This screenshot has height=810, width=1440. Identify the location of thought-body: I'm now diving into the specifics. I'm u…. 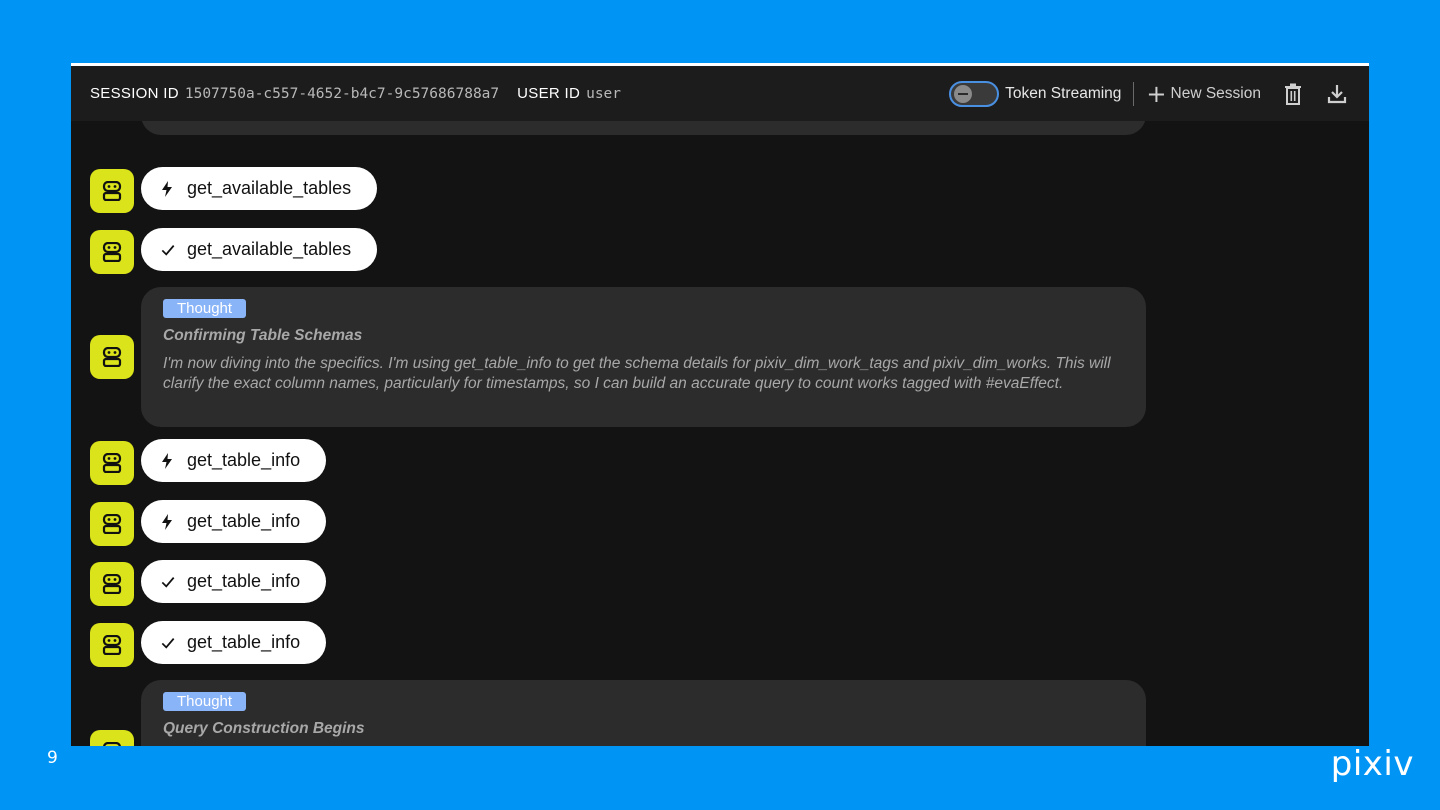
(637, 373).